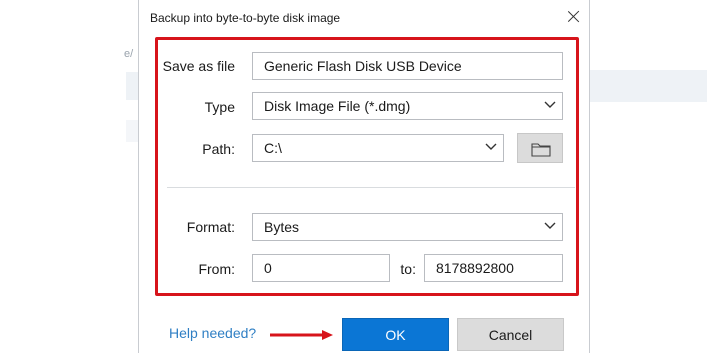 The height and width of the screenshot is (353, 707). I want to click on save-as-label: Save as file, so click(198, 66).